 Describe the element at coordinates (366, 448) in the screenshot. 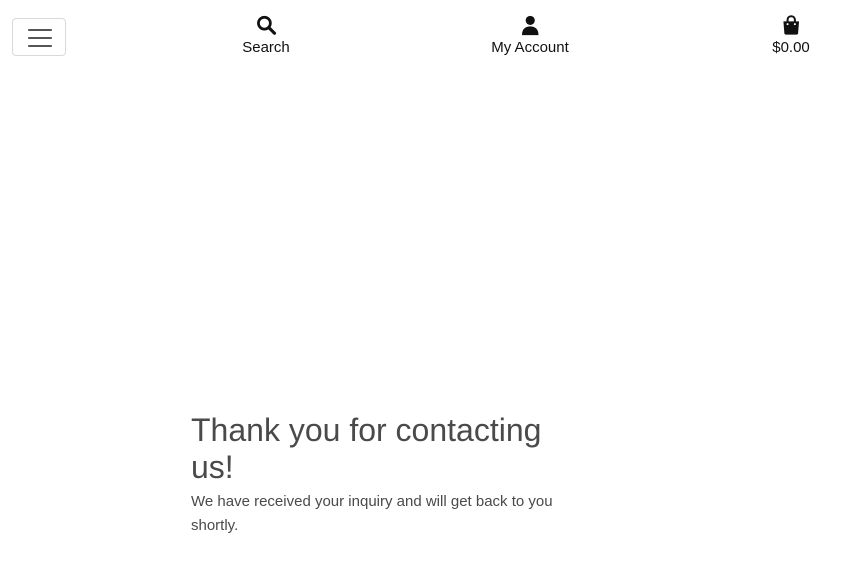

I see `page-title: Thank you for contacting us!` at that location.